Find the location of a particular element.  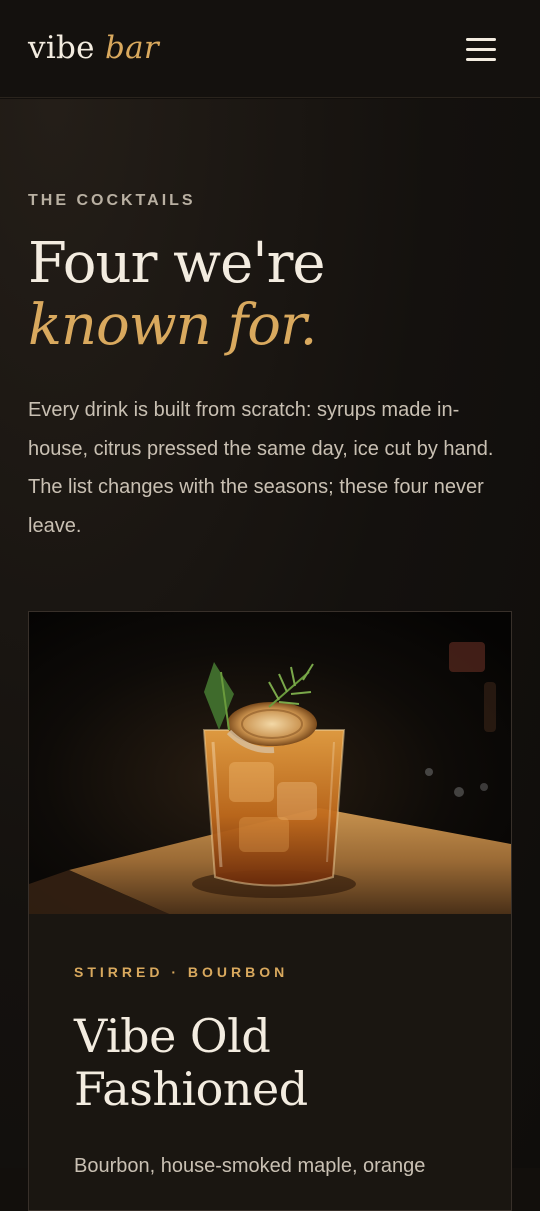

headline-accent: known for. is located at coordinates (172, 325).